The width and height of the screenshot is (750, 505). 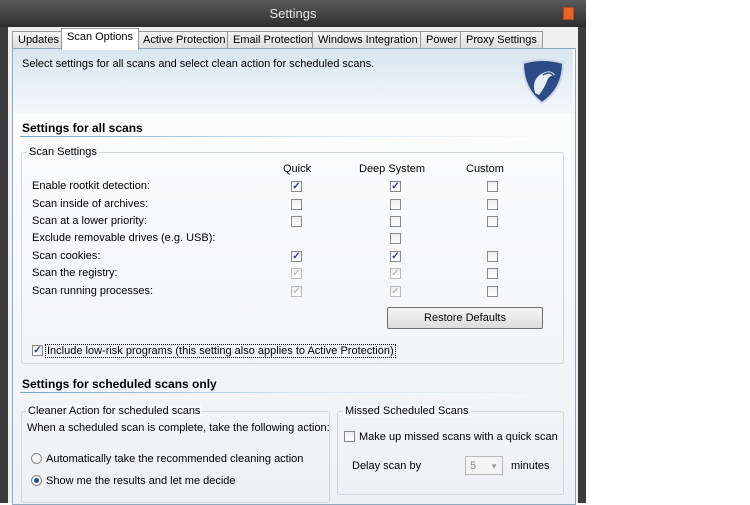 What do you see at coordinates (297, 169) in the screenshot?
I see `column-quick: Quick` at bounding box center [297, 169].